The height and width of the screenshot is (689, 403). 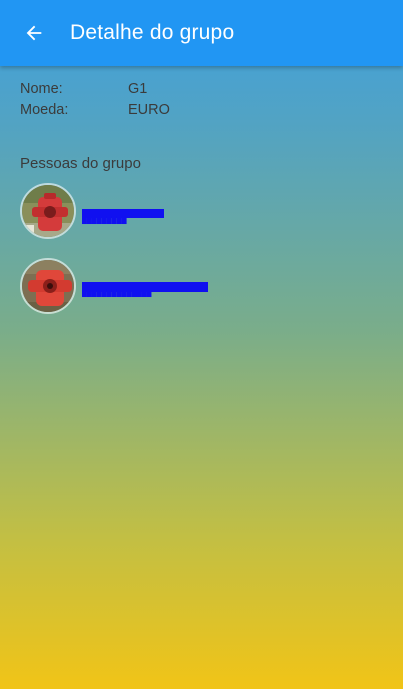 I want to click on group-currency-row: Moeda: EURO, so click(x=95, y=109).